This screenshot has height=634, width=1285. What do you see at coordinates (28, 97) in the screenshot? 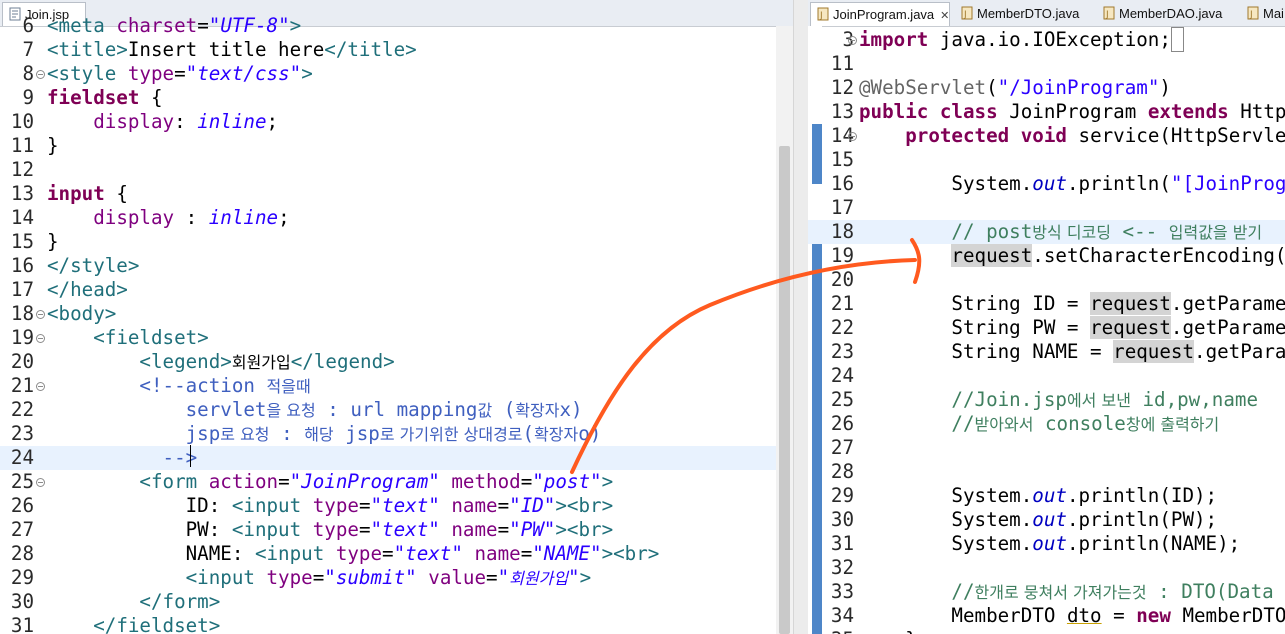
I see `line-number: 9` at bounding box center [28, 97].